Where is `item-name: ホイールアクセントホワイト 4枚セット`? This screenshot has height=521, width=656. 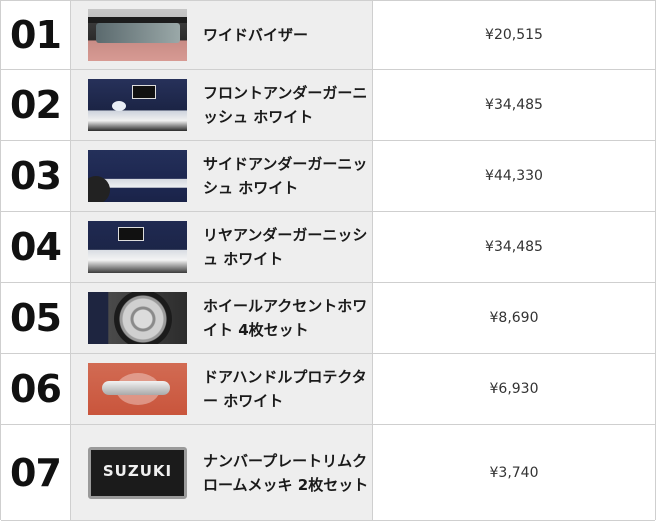
item-name: ホイールアクセントホワイト 4枚セット is located at coordinates (285, 318).